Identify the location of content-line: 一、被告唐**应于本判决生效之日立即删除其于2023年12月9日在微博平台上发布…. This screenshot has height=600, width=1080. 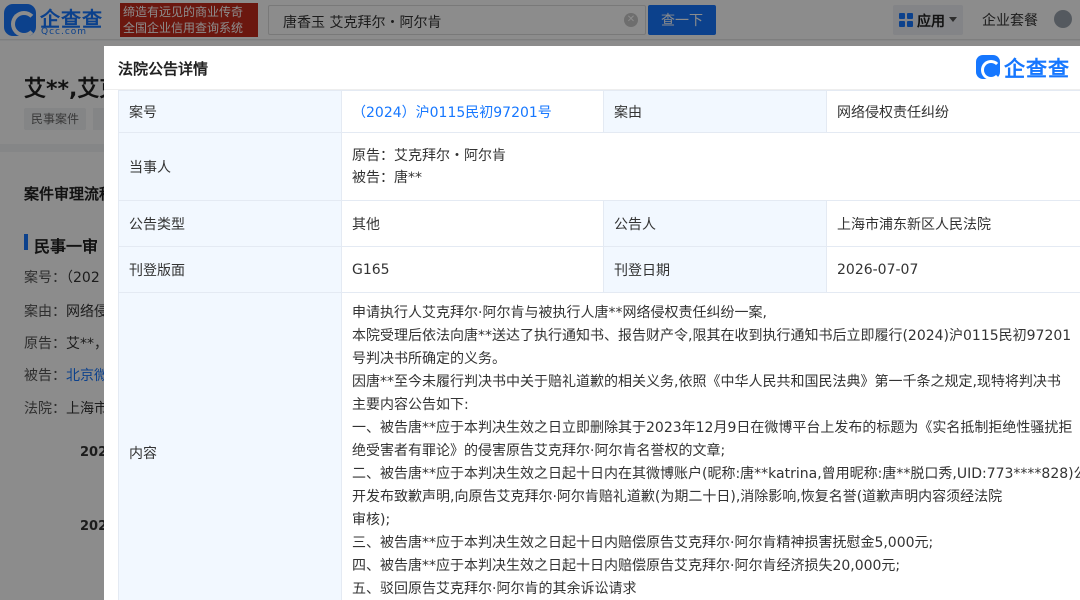
(712, 428).